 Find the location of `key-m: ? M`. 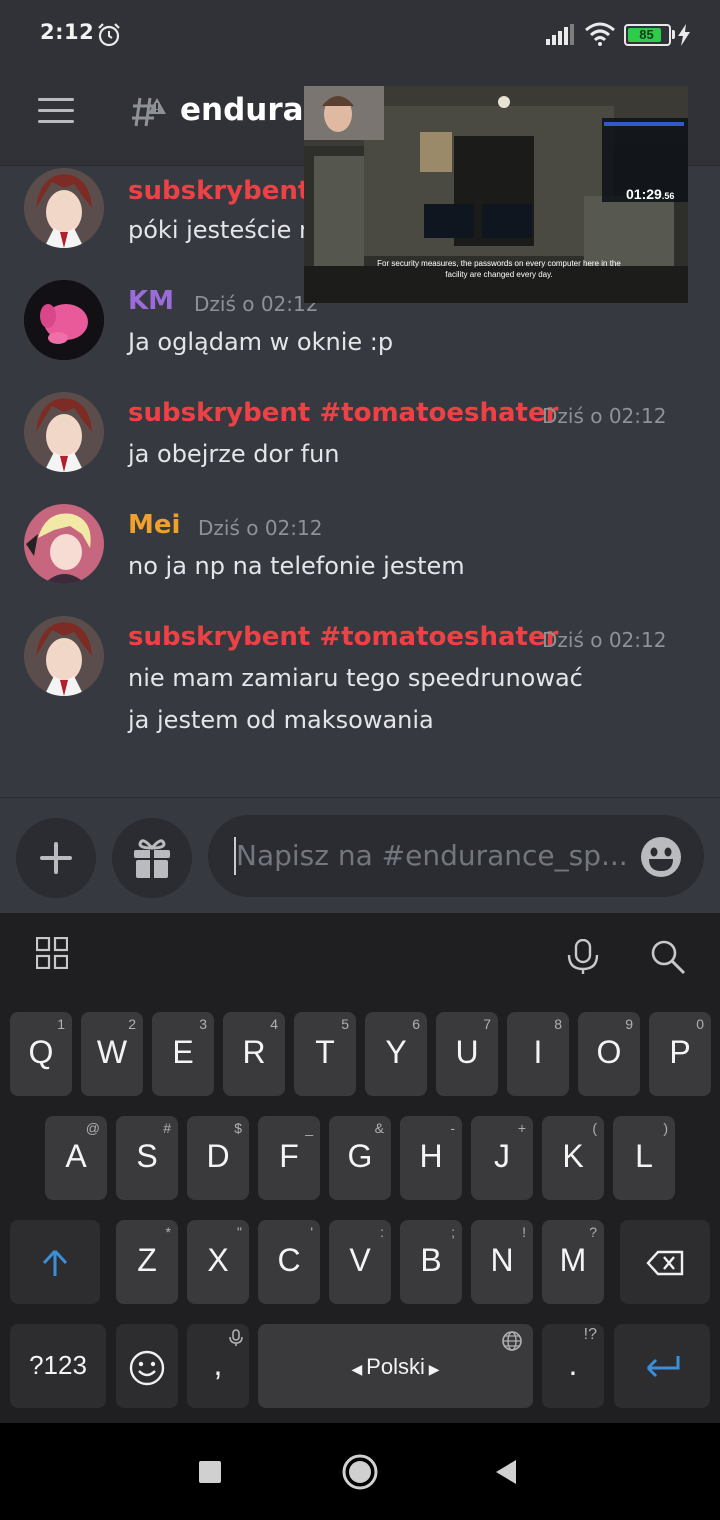

key-m: ? M is located at coordinates (573, 1262).